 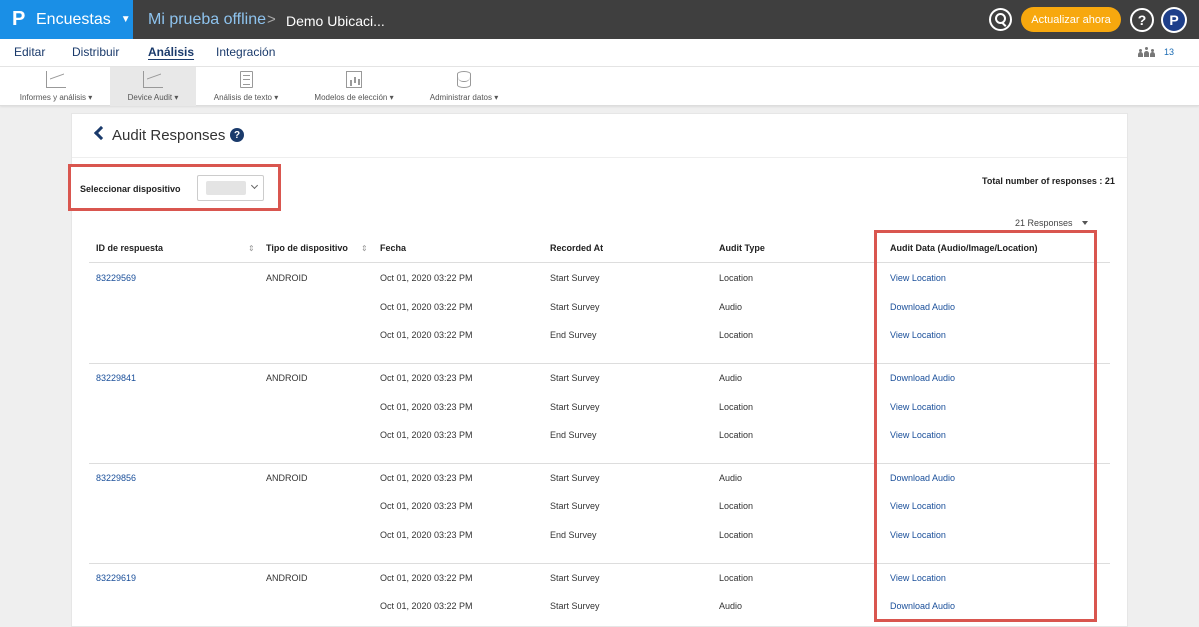 What do you see at coordinates (226, 188) in the screenshot?
I see `device-select-value` at bounding box center [226, 188].